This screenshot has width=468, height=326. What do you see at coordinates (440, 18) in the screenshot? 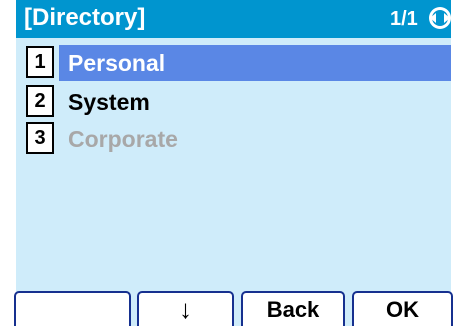
I see `left-right-nav-icon` at bounding box center [440, 18].